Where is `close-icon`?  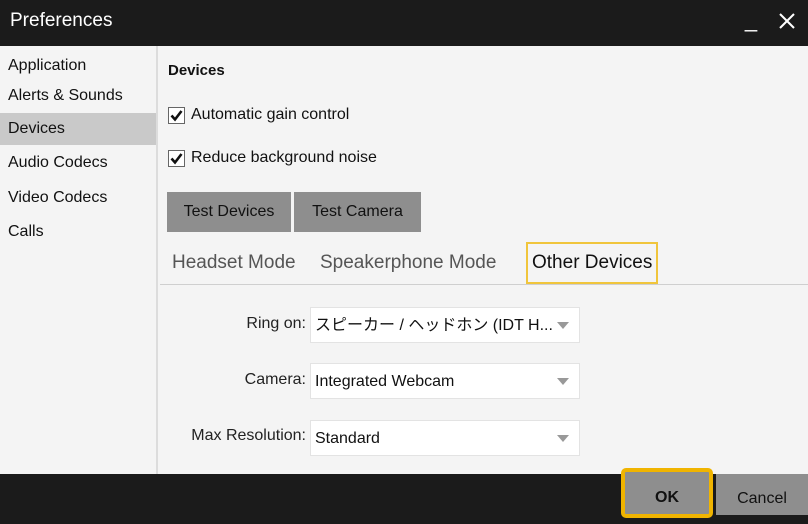
close-icon is located at coordinates (787, 21).